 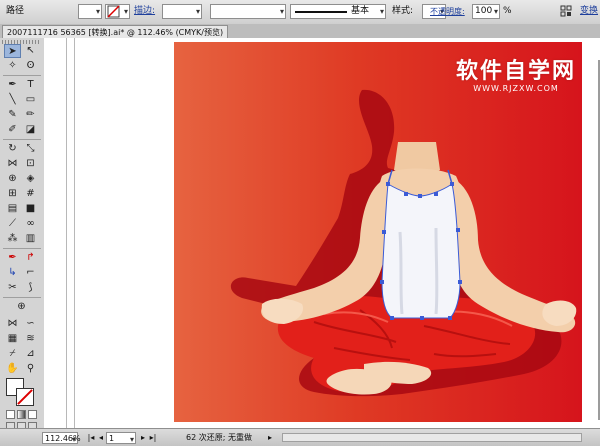 I want to click on previous-artboard-icon: ◂, so click(x=101, y=438).